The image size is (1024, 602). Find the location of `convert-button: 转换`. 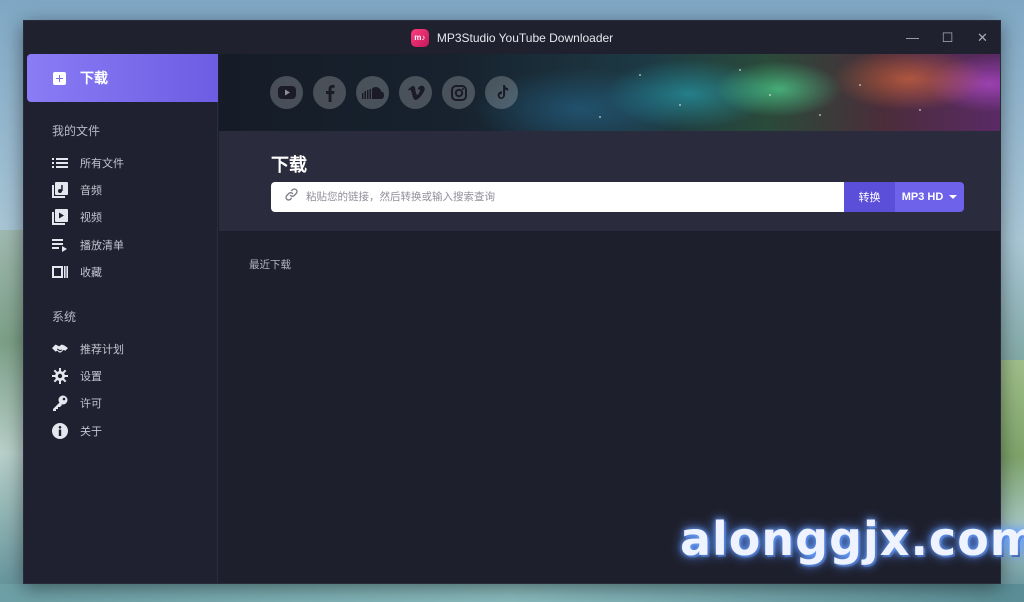

convert-button: 转换 is located at coordinates (869, 197).